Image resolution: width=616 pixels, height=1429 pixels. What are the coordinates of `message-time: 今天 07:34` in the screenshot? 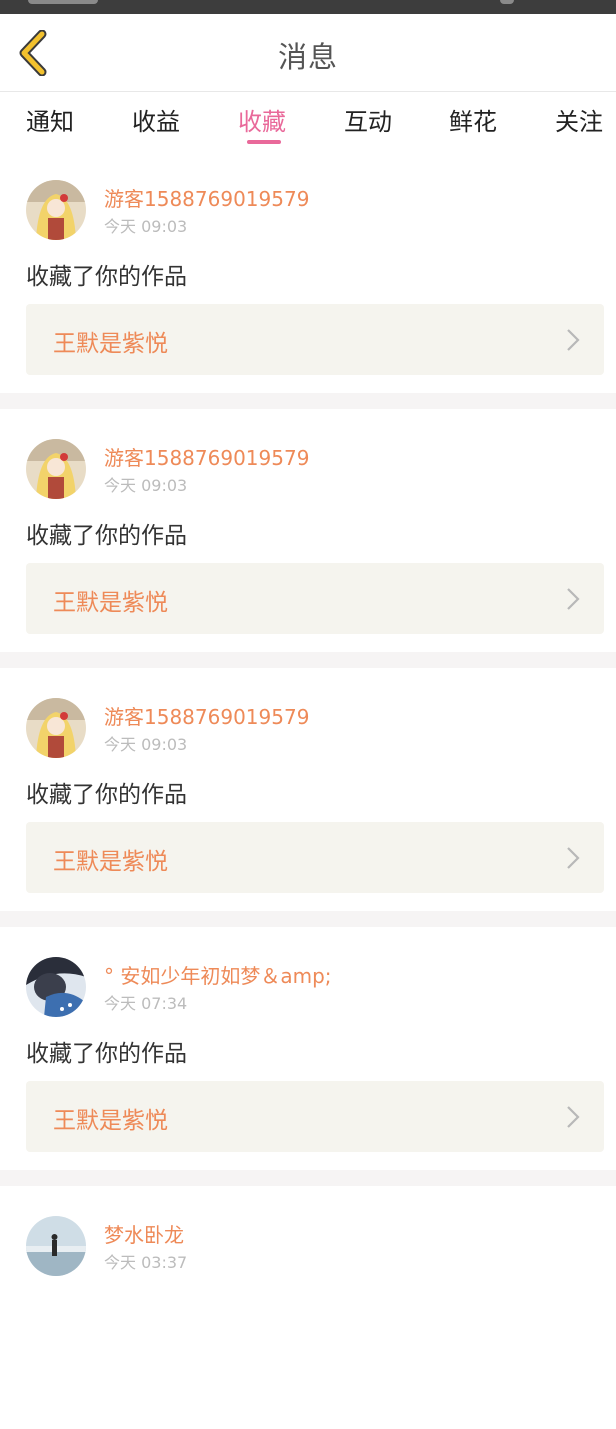 It's located at (146, 1003).